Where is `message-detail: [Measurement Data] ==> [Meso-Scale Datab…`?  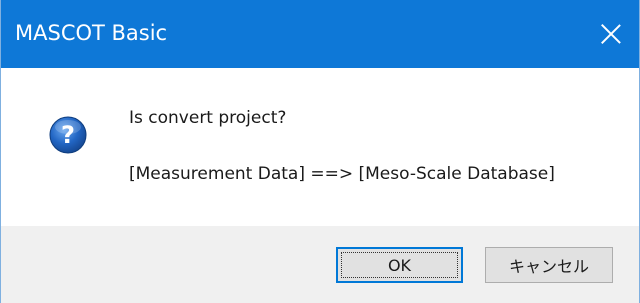 message-detail: [Measurement Data] ==> [Meso-Scale Datab… is located at coordinates (342, 174).